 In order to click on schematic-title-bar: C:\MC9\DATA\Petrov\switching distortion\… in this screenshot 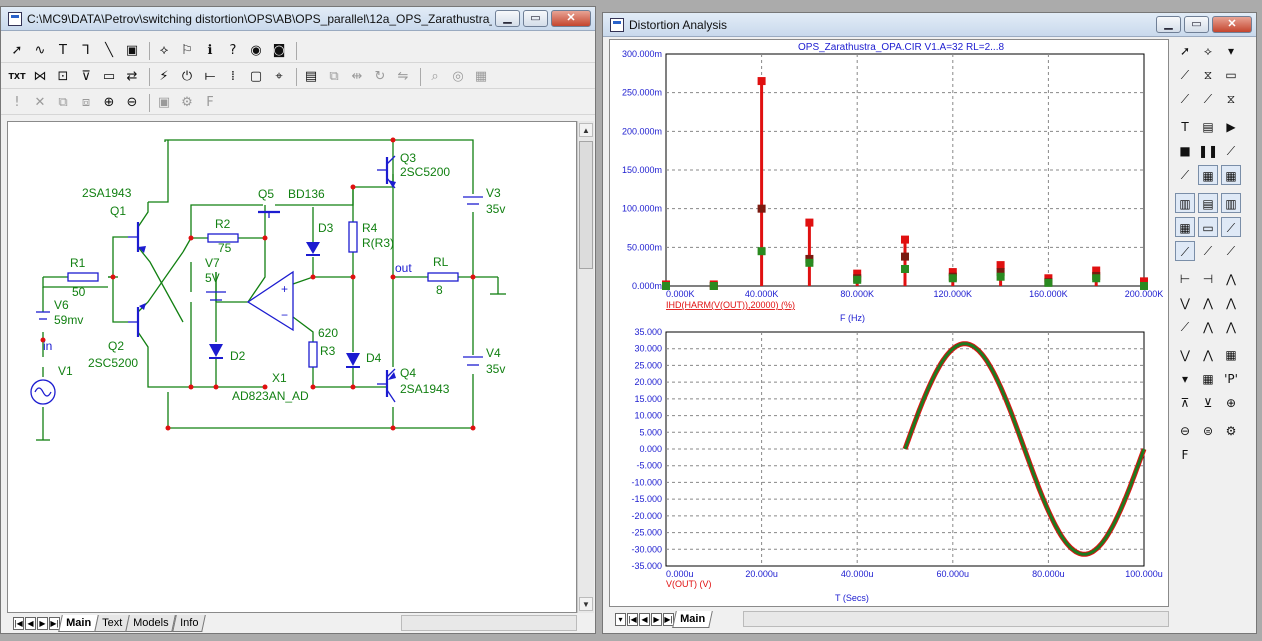, I will do `click(298, 19)`.